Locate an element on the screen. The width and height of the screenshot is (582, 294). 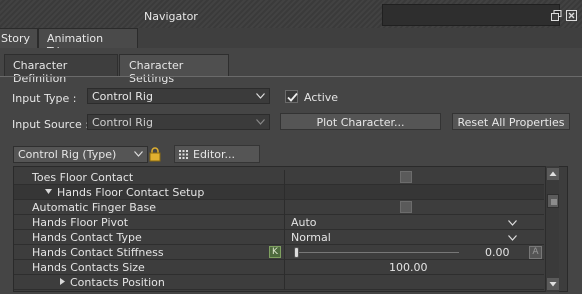
property-row-hands-contacts-size: Hands Contacts Size 100.00 is located at coordinates (279, 267).